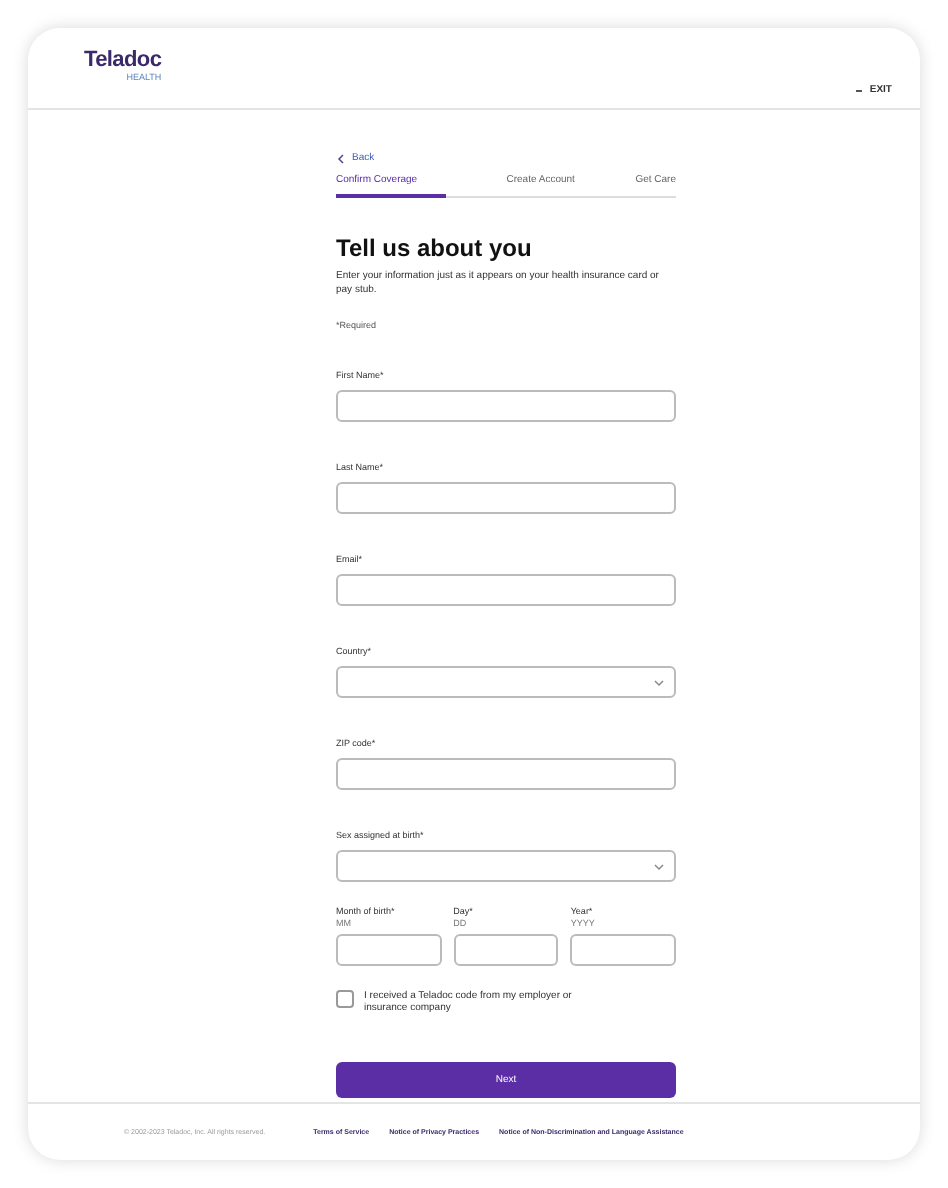 The height and width of the screenshot is (1188, 948). What do you see at coordinates (435, 248) in the screenshot?
I see `page-title: Tell us about you` at bounding box center [435, 248].